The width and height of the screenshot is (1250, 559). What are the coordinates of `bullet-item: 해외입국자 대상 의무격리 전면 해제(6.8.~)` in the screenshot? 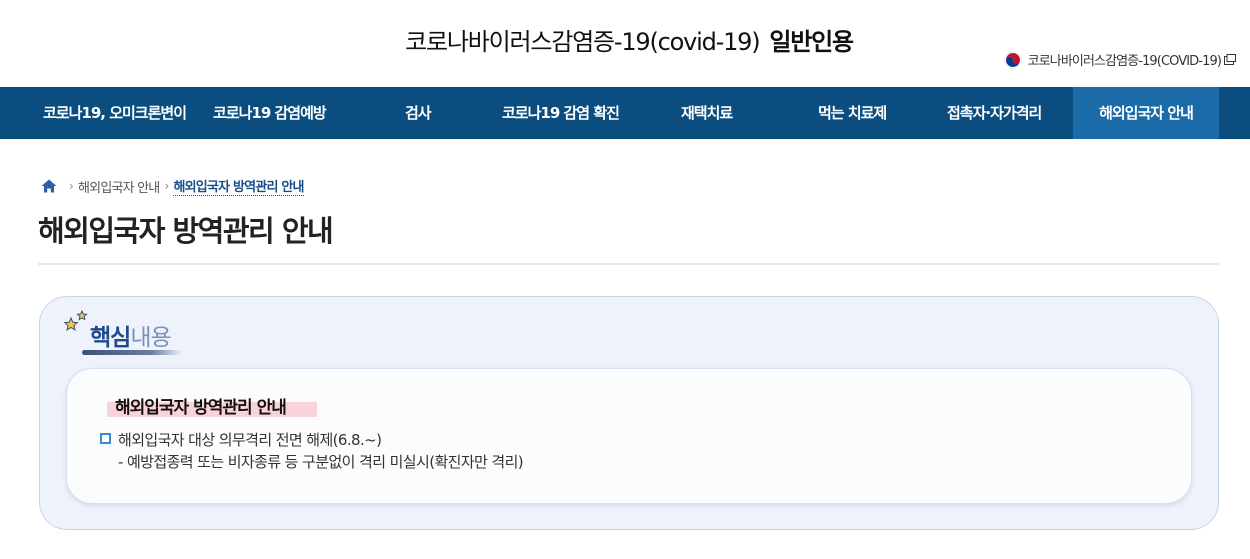 It's located at (250, 440).